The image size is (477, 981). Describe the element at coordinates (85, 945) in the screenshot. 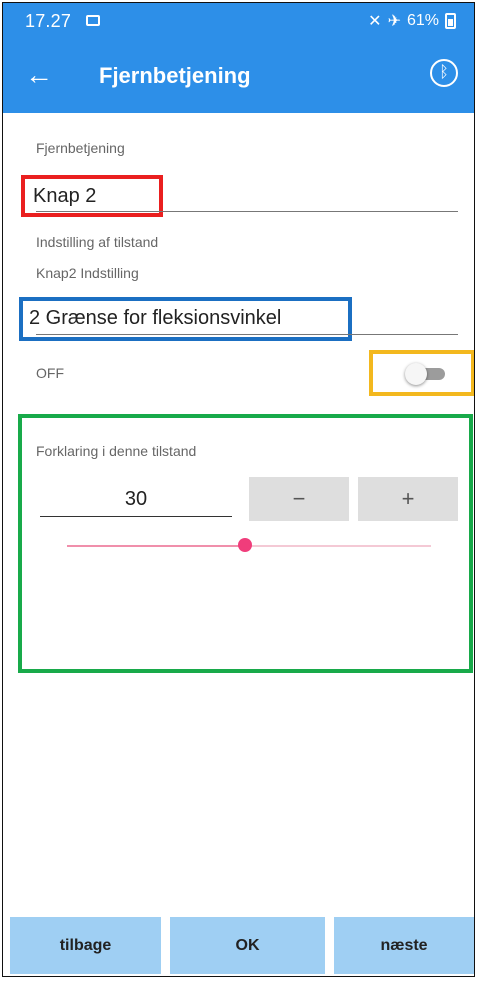

I see `back-button: tilbage` at that location.